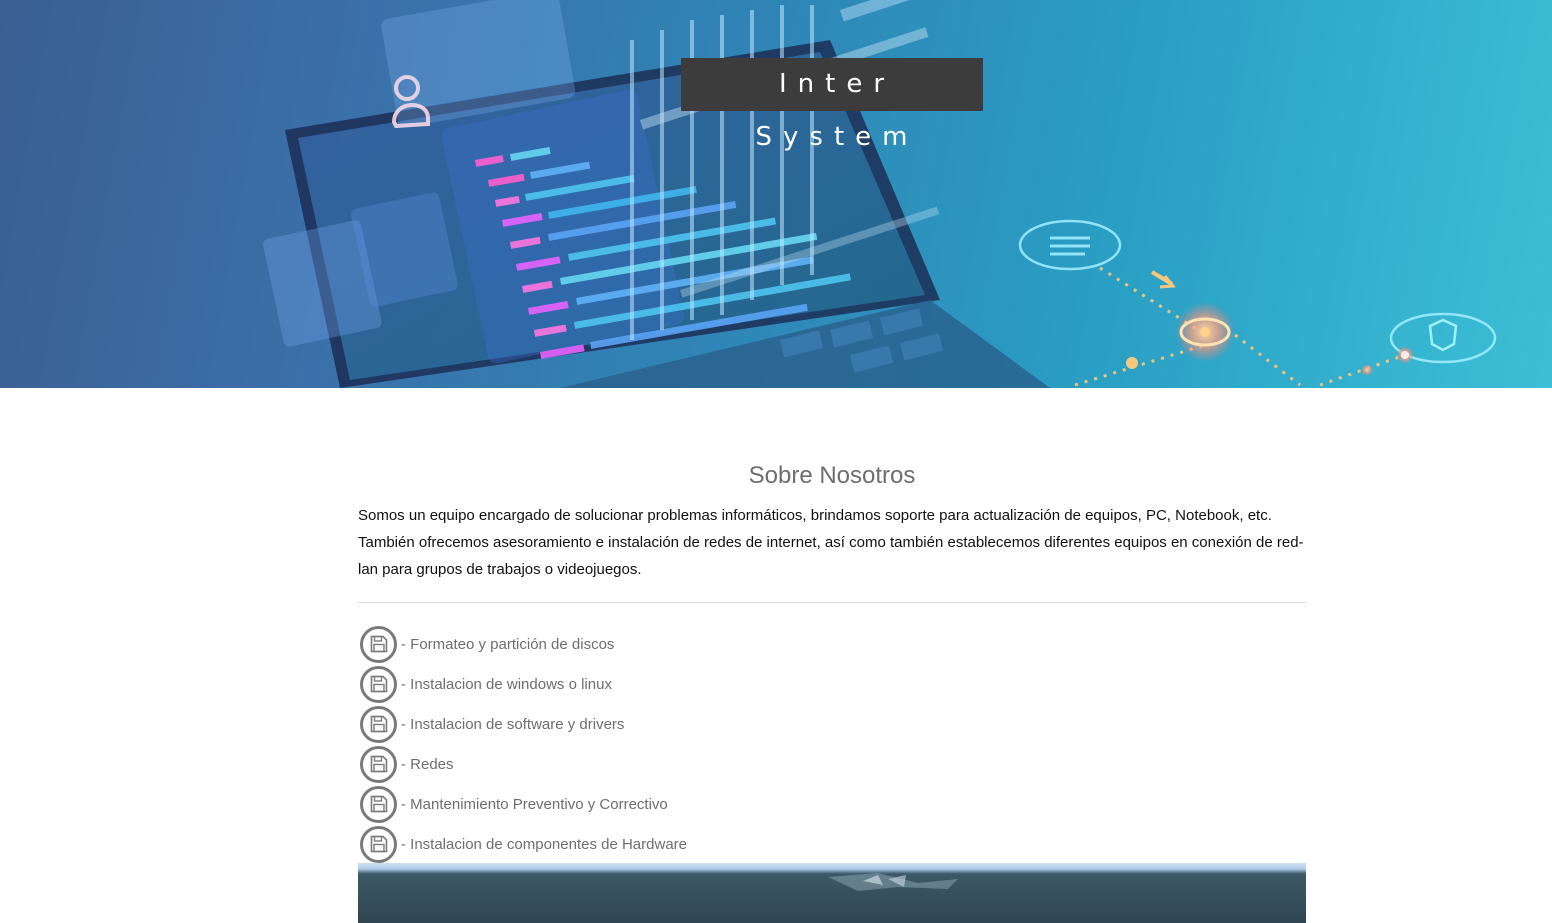 This screenshot has height=923, width=1552. I want to click on service-label: - Mantenimiento Preventivo y Correctivo, so click(534, 804).